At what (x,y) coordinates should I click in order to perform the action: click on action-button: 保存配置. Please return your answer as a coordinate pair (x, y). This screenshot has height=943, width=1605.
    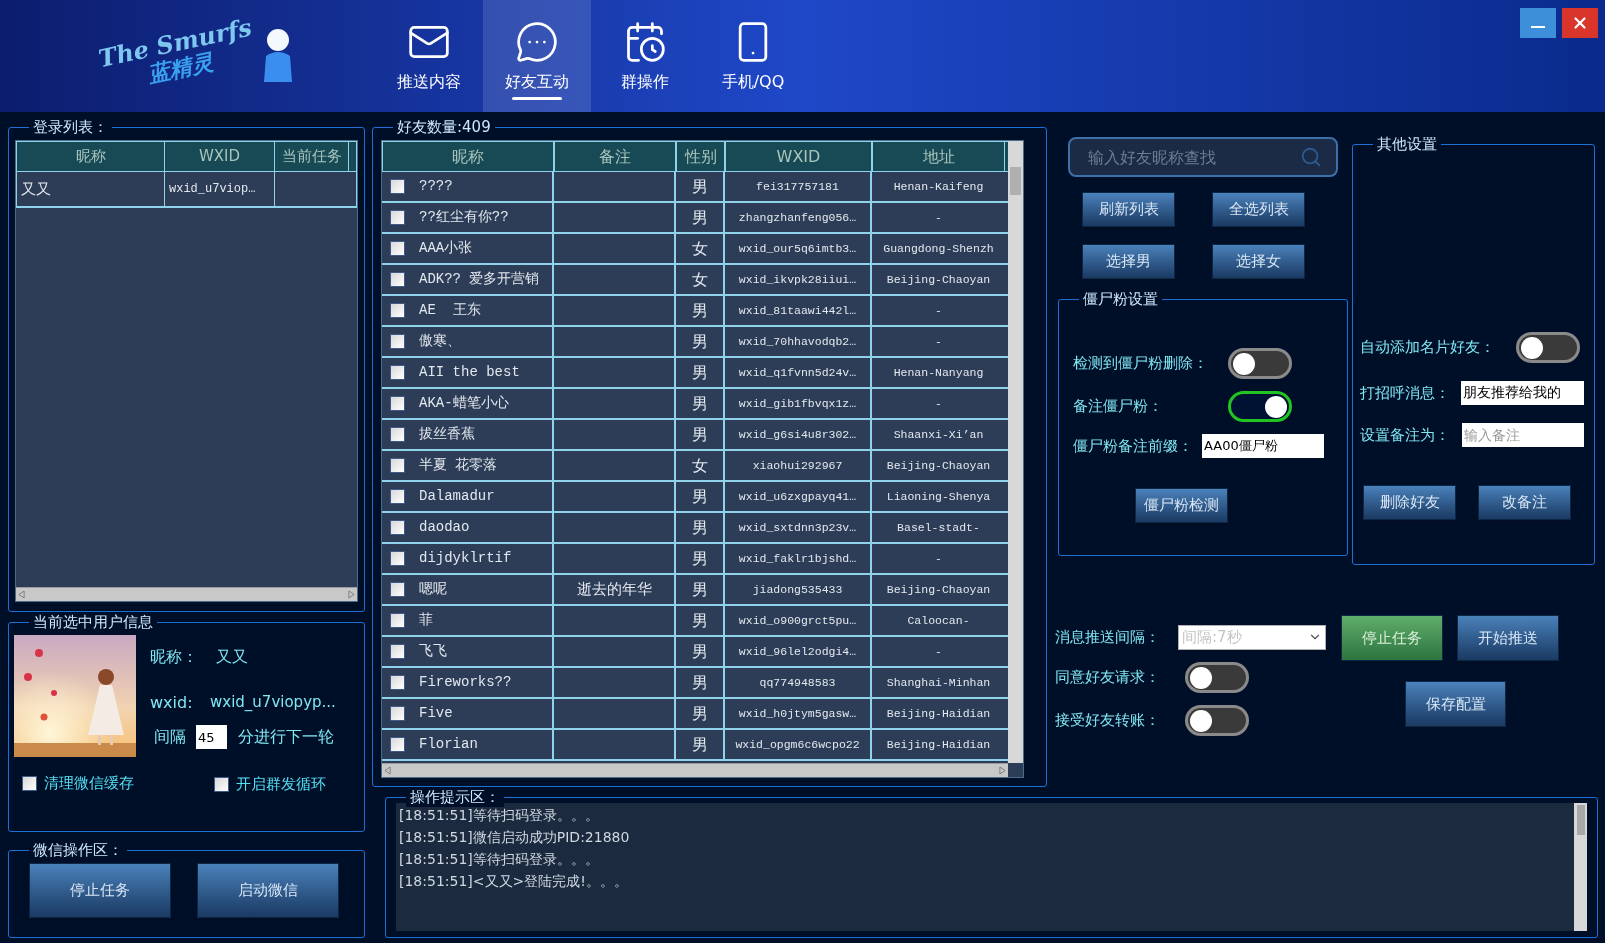
    Looking at the image, I should click on (1455, 704).